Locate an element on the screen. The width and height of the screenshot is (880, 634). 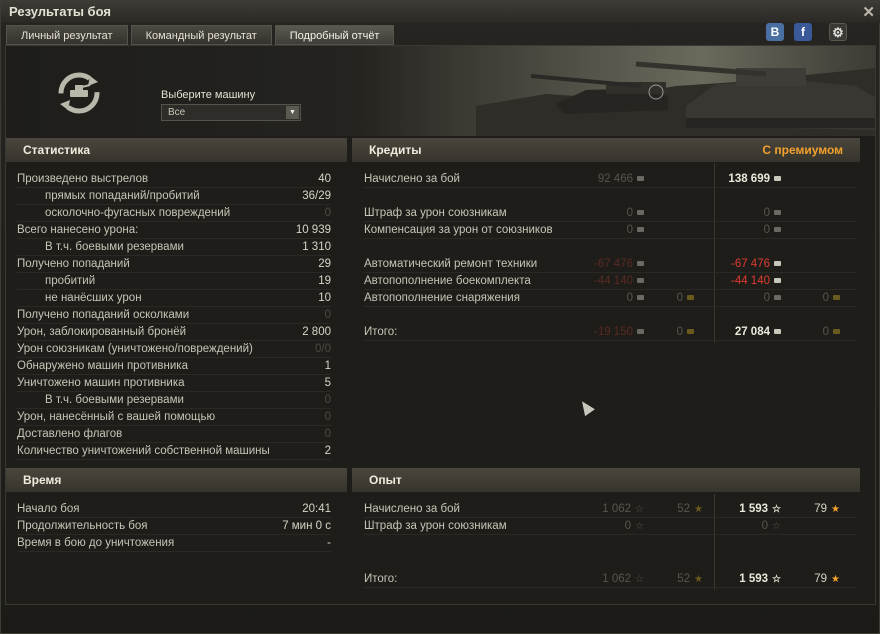
credits-base-value: 92 466 is located at coordinates (621, 179).